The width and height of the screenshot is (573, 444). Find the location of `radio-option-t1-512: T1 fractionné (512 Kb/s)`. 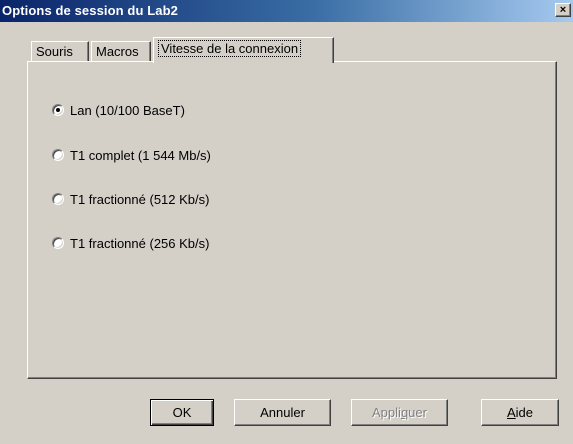

radio-option-t1-512: T1 fractionné (512 Kb/s) is located at coordinates (130, 199).